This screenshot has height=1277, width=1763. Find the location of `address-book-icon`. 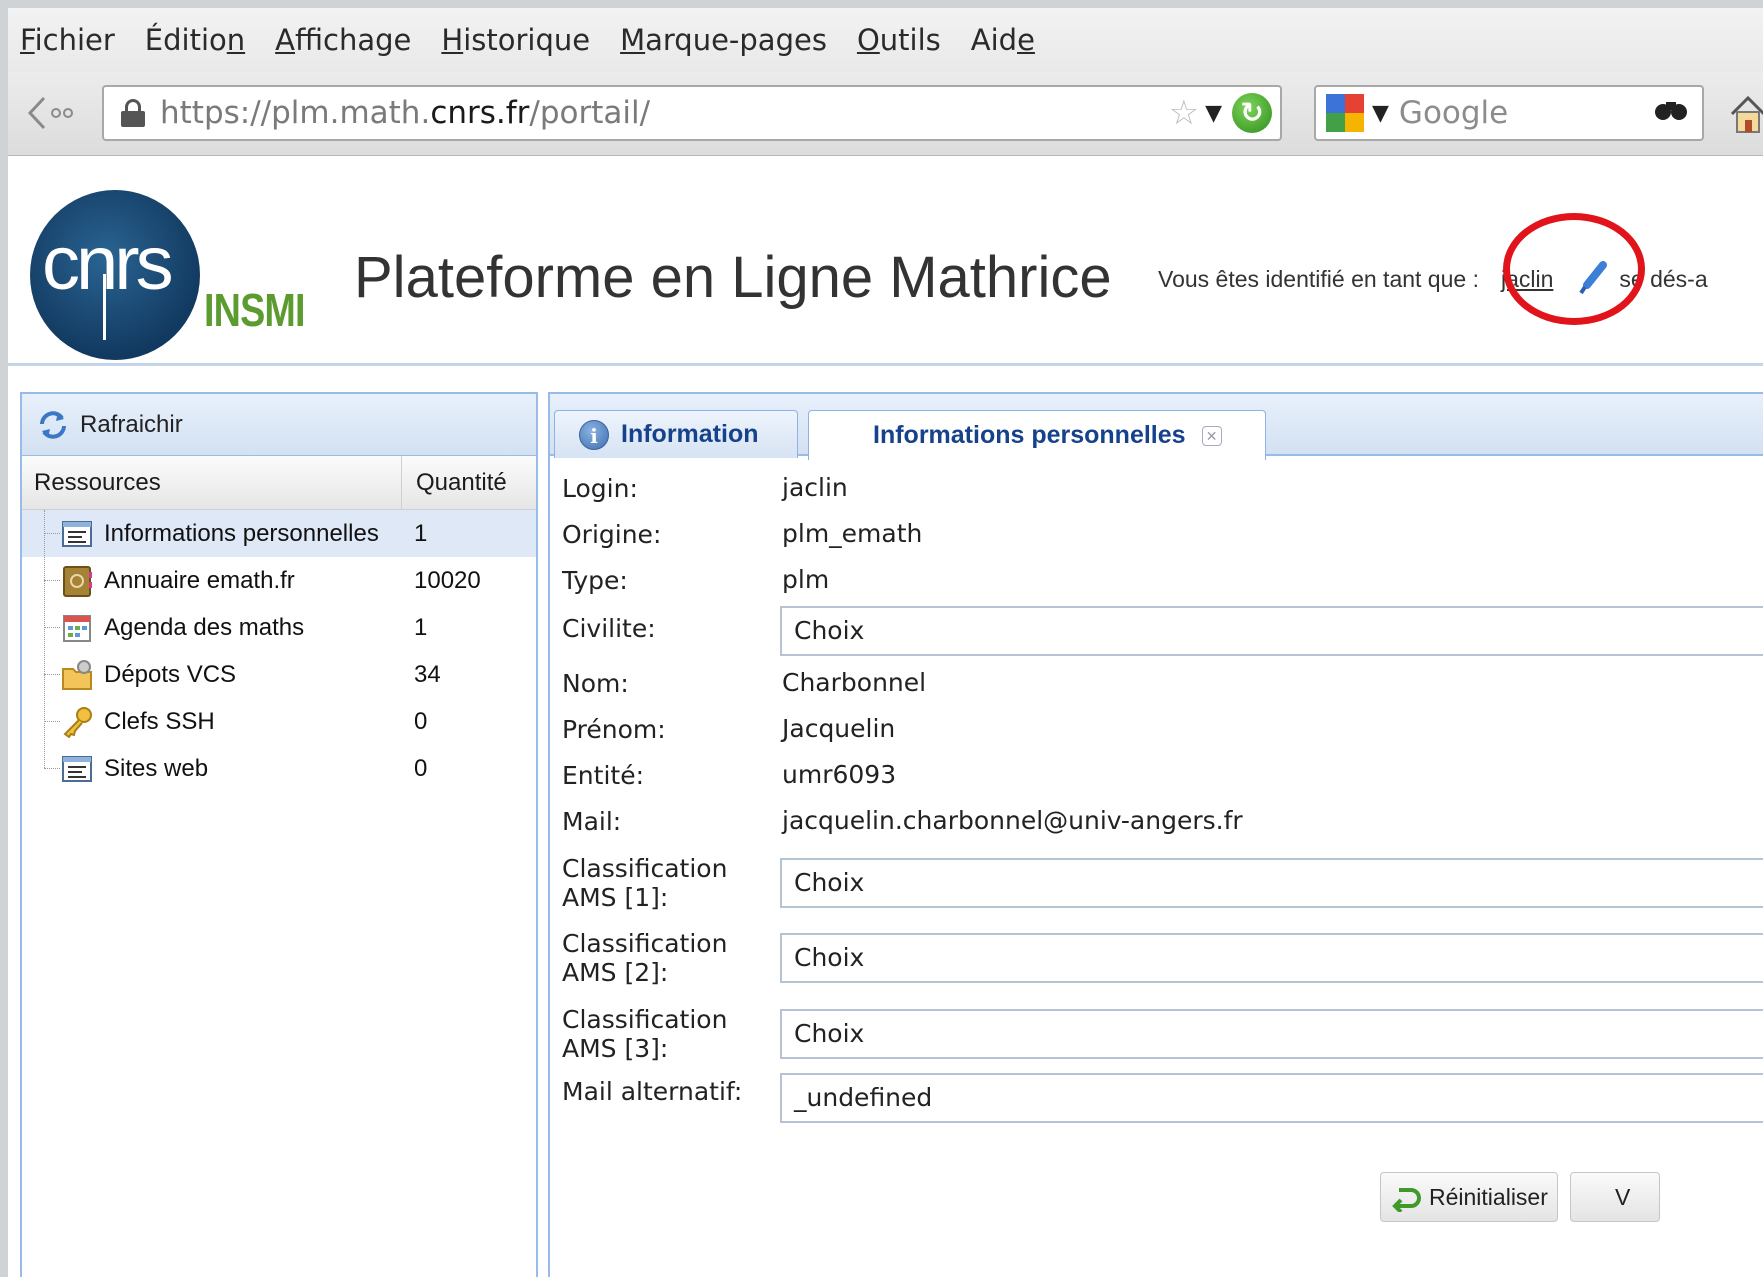

address-book-icon is located at coordinates (77, 581).